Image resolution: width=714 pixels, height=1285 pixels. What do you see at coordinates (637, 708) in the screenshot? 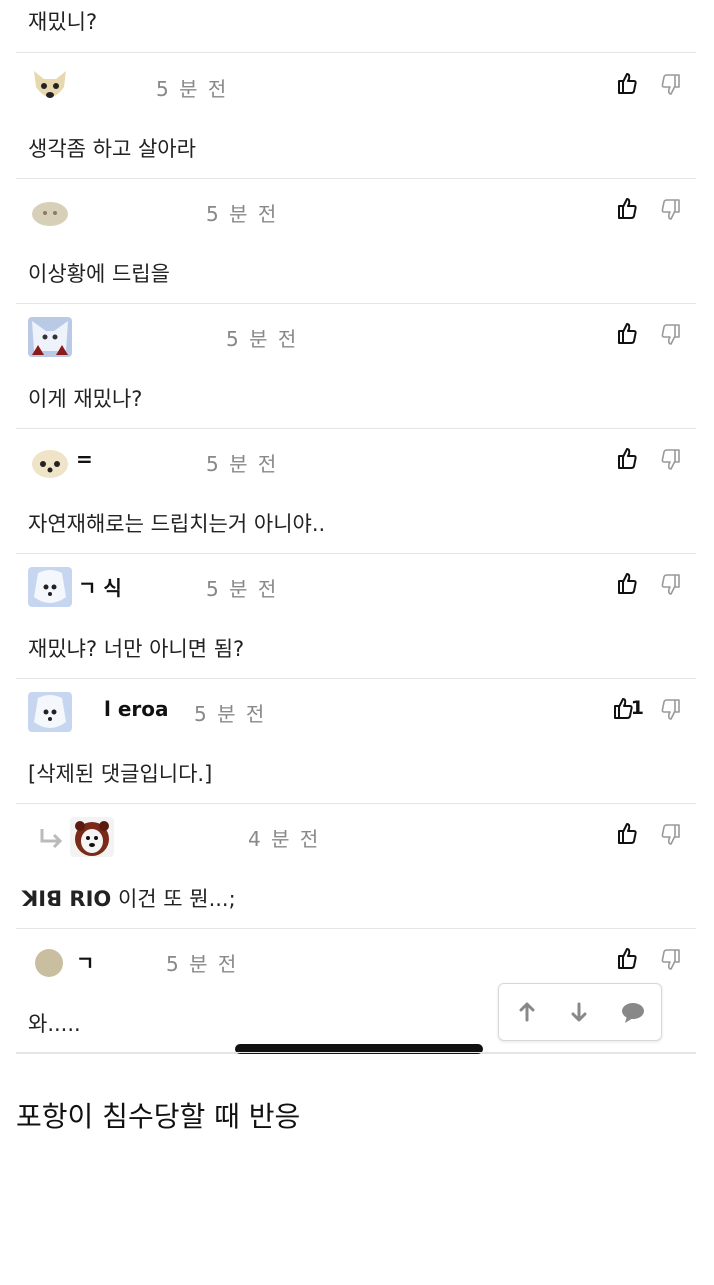
I see `like-count: 1` at bounding box center [637, 708].